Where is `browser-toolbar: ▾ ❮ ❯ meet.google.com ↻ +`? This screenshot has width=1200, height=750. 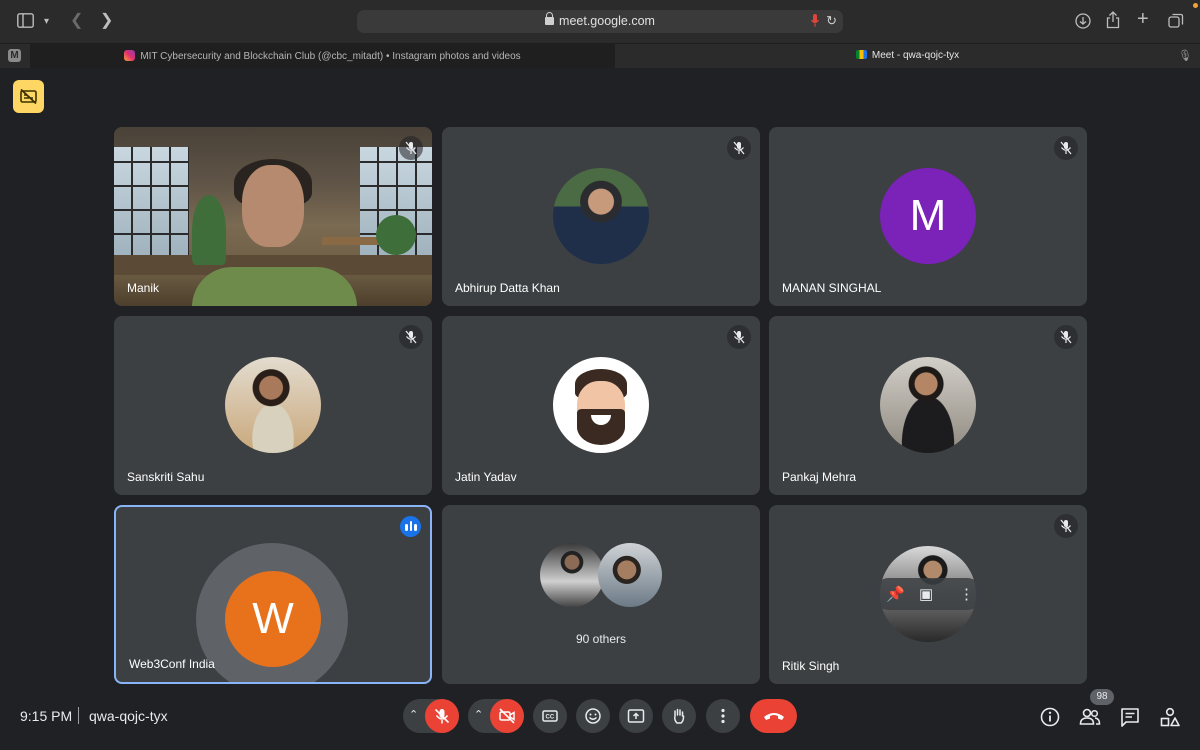
browser-toolbar: ▾ ❮ ❯ meet.google.com ↻ + is located at coordinates (600, 21).